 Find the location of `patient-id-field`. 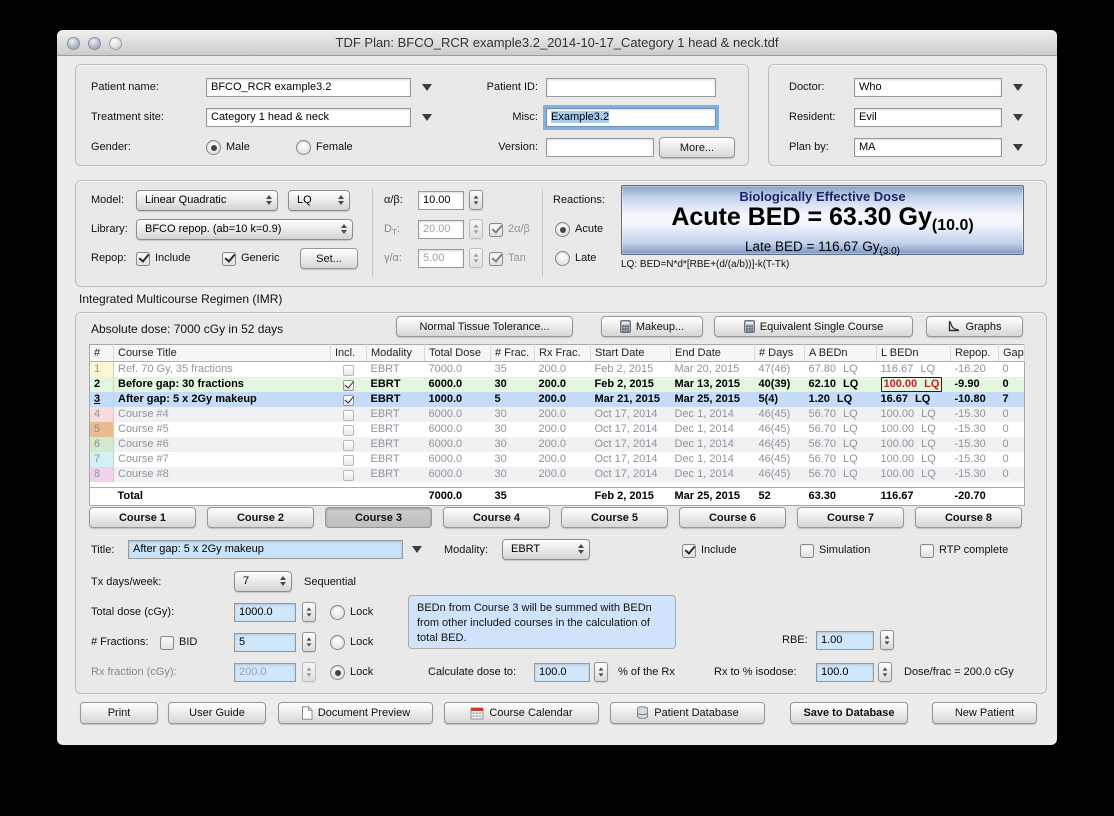

patient-id-field is located at coordinates (631, 87).